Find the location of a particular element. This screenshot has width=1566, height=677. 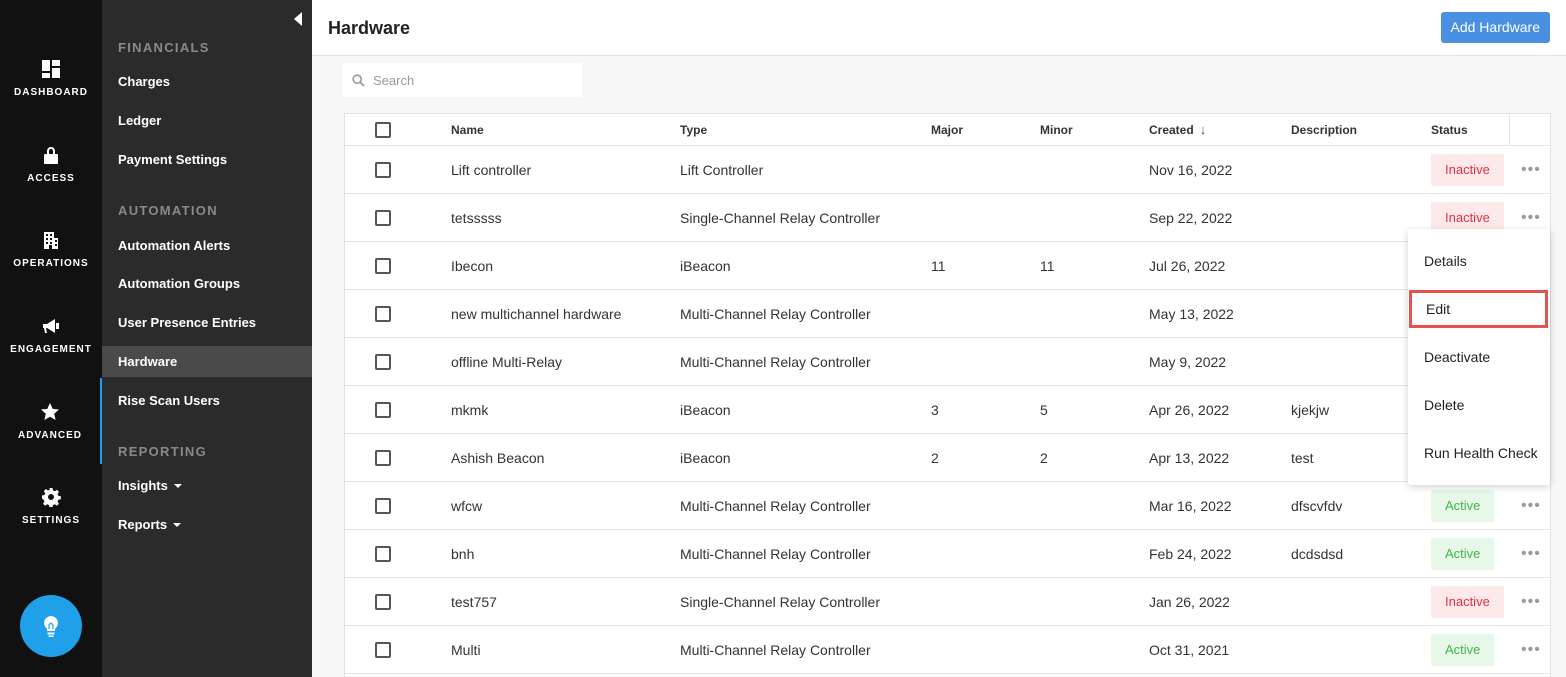

sidebar-item-ledger: Ledger is located at coordinates (207, 120).